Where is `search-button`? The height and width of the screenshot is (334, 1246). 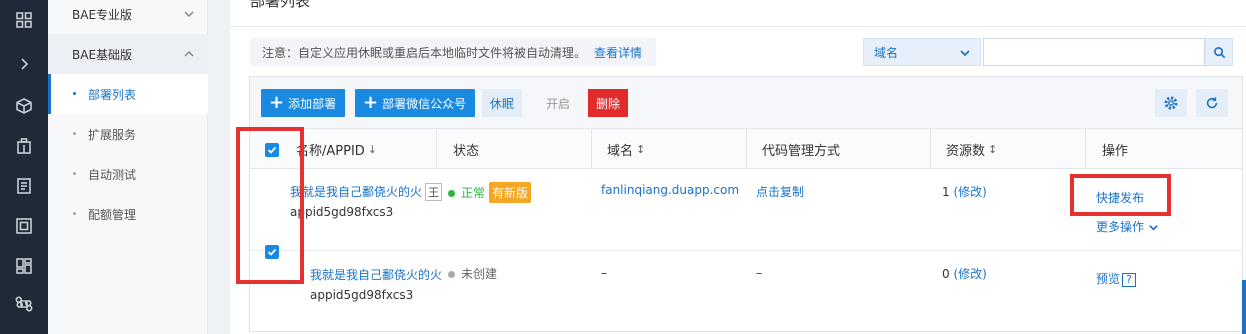
search-button is located at coordinates (1219, 52).